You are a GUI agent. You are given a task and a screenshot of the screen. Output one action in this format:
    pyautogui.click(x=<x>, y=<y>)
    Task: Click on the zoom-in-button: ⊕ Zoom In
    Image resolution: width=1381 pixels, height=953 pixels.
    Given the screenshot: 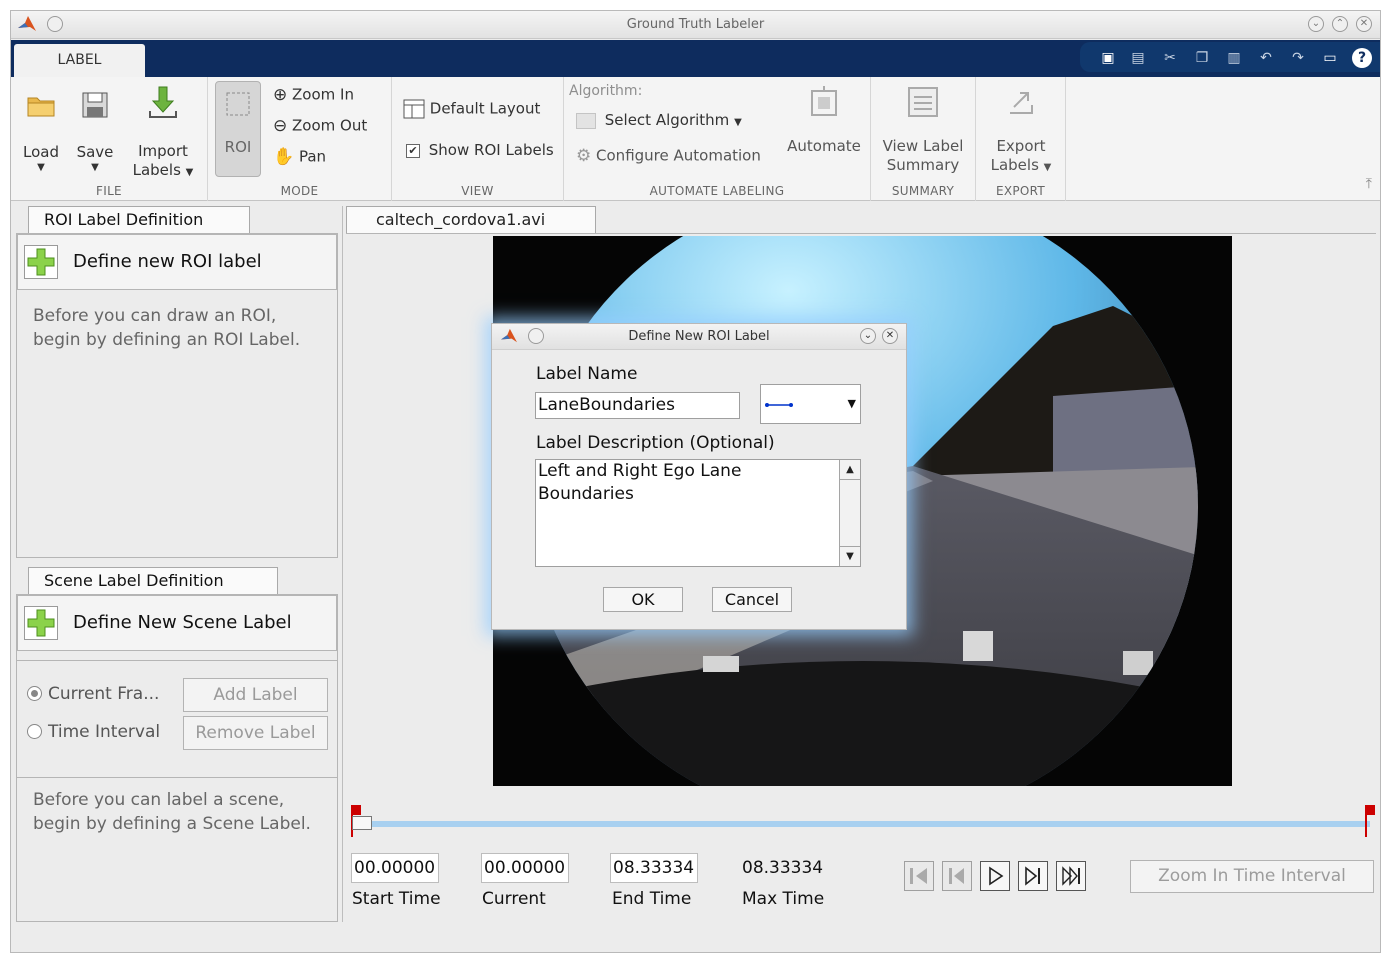 What is the action you would take?
    pyautogui.click(x=313, y=95)
    